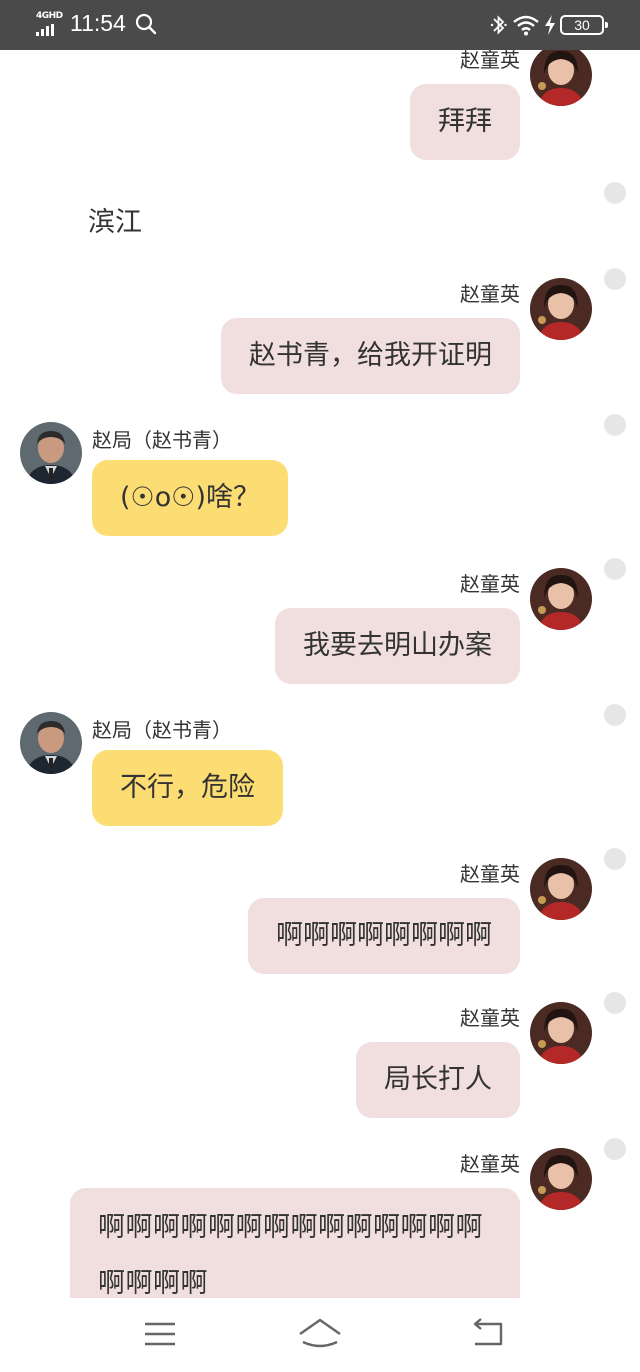 The image size is (640, 1372). I want to click on menu-icon, so click(160, 1334).